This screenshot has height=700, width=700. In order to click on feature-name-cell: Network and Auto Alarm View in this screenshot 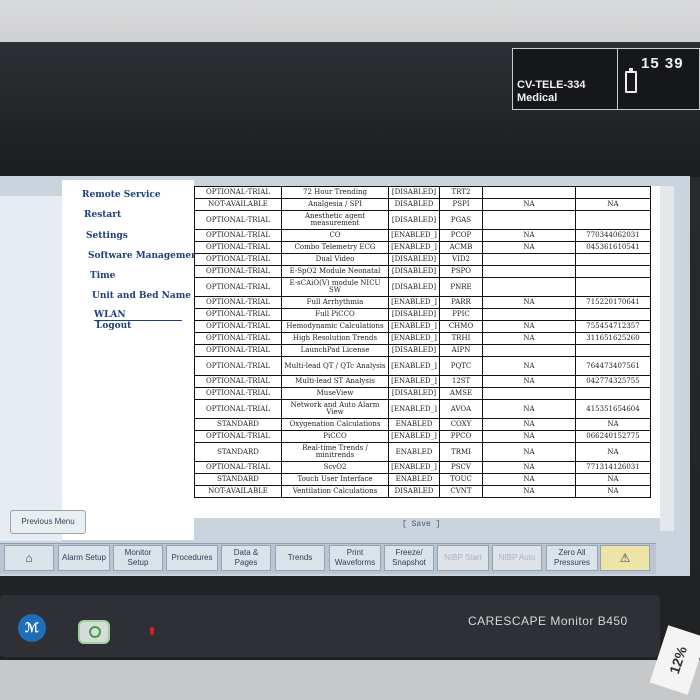, I will do `click(335, 409)`.